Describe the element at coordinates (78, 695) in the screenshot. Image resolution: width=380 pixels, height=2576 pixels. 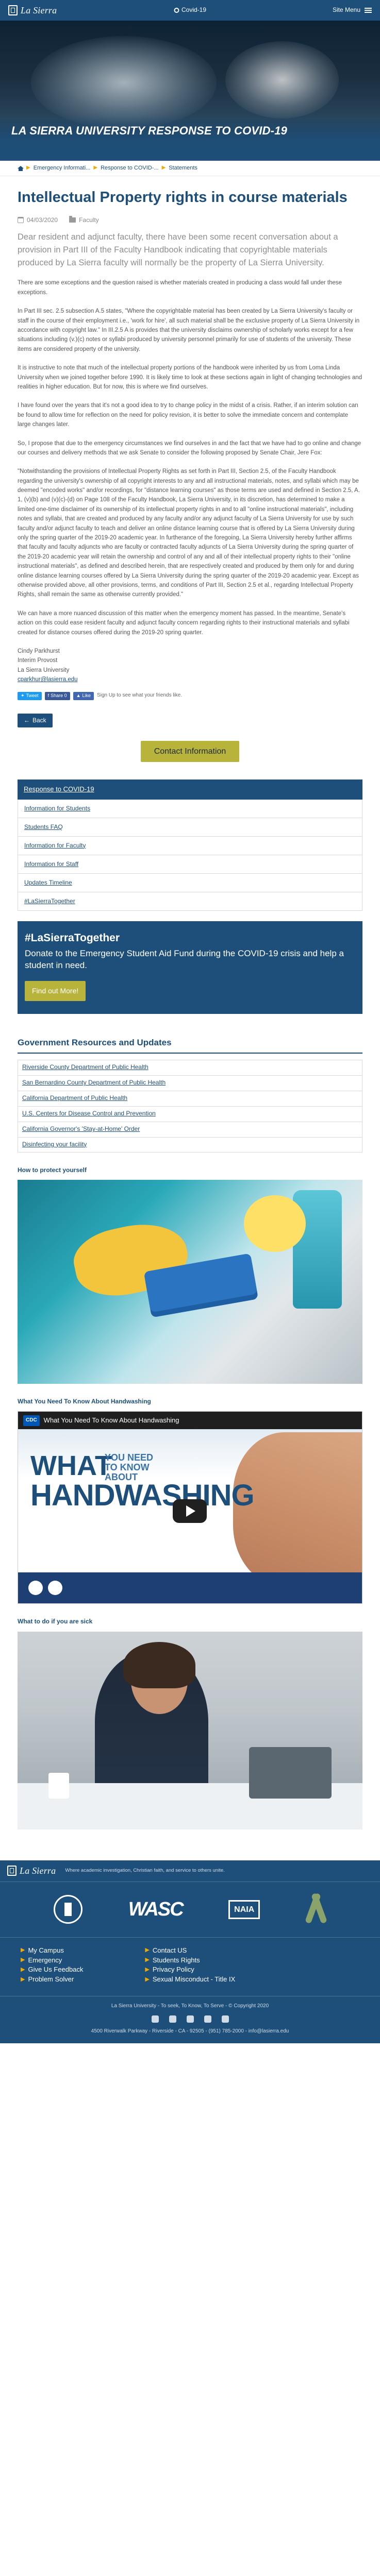
I see `thumbs-up-icon: ▲` at that location.